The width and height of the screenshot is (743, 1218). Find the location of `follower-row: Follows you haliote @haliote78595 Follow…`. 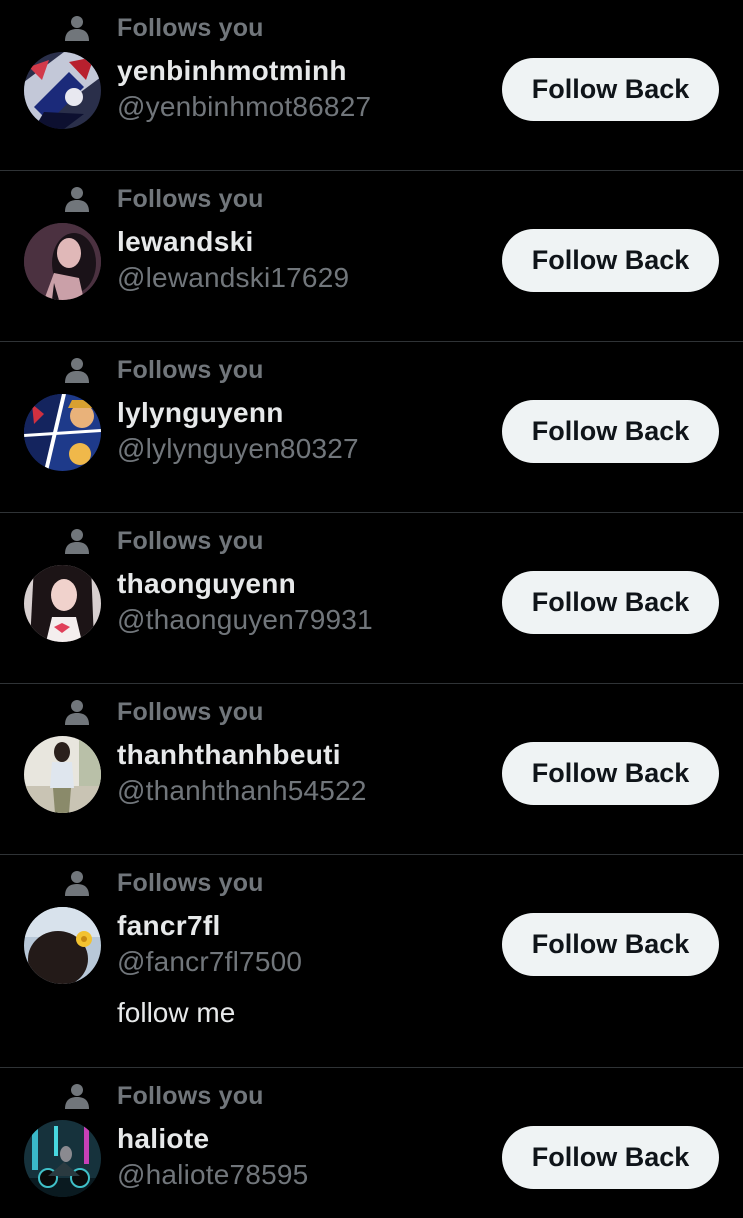

follower-row: Follows you haliote @haliote78595 Follow… is located at coordinates (371, 1143).